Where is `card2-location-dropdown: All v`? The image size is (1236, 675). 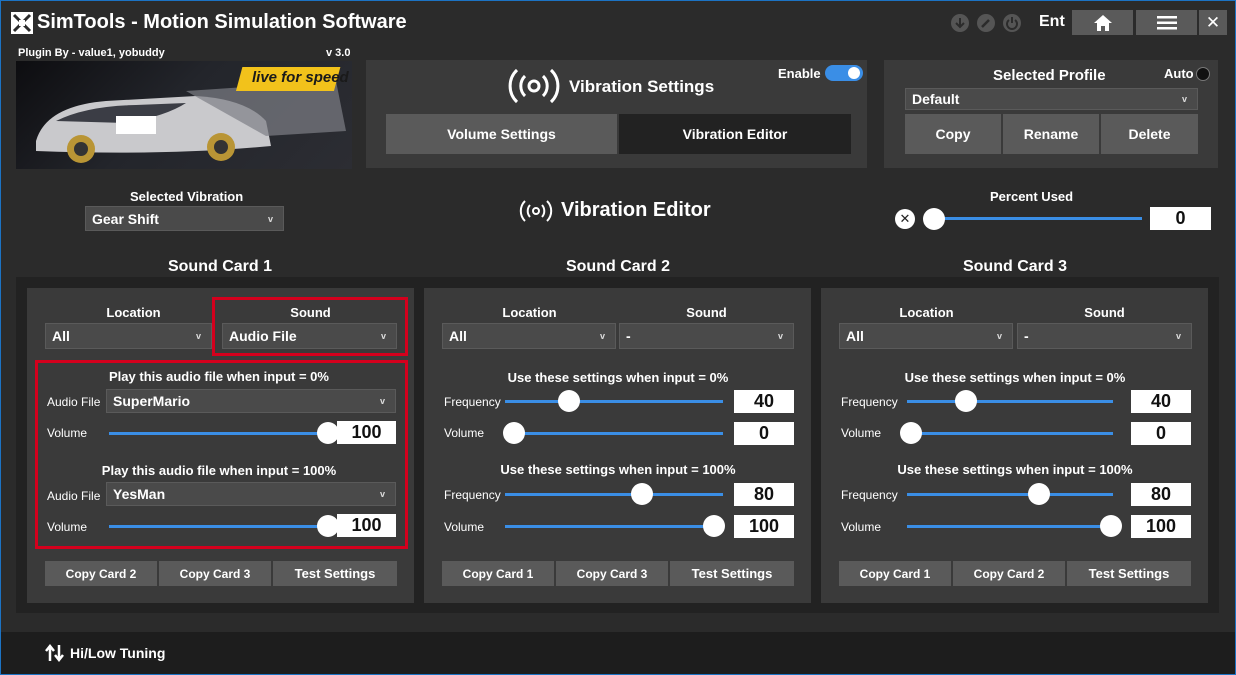 card2-location-dropdown: All v is located at coordinates (529, 336).